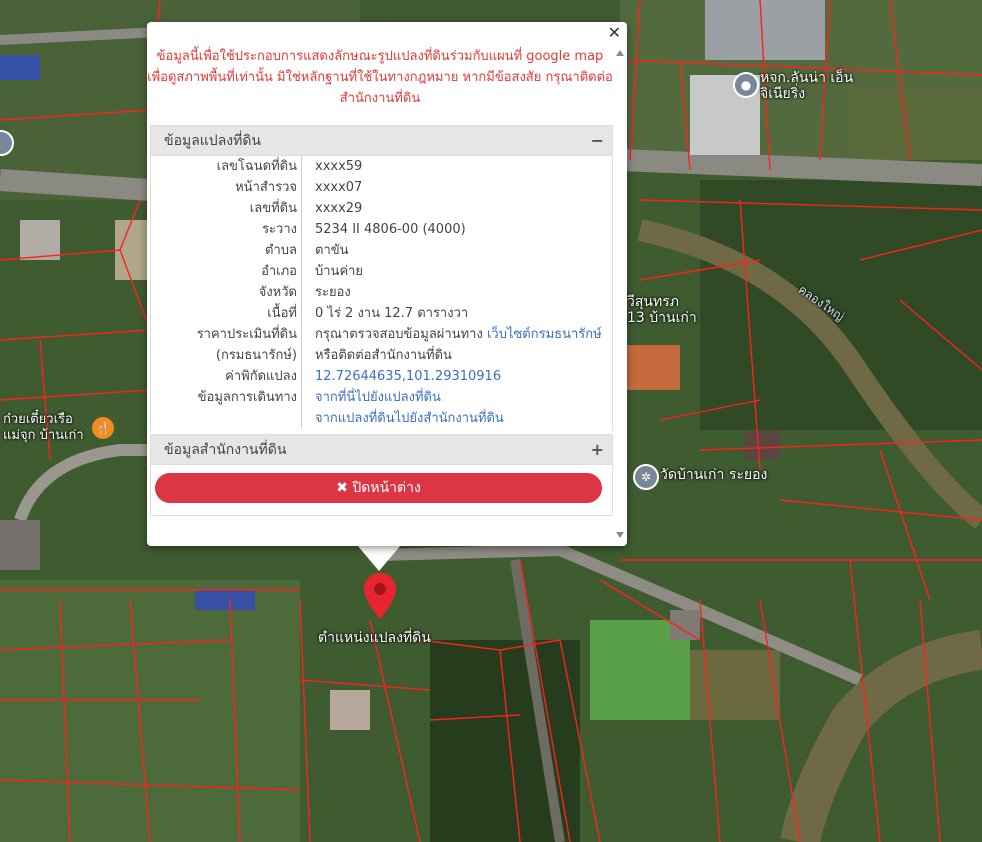 Image resolution: width=982 pixels, height=842 pixels. Describe the element at coordinates (380, 313) in the screenshot. I see `info-row-area: เนื้อที่ 0 ไร่ 2 งาน 12.7 ตารางวา` at that location.